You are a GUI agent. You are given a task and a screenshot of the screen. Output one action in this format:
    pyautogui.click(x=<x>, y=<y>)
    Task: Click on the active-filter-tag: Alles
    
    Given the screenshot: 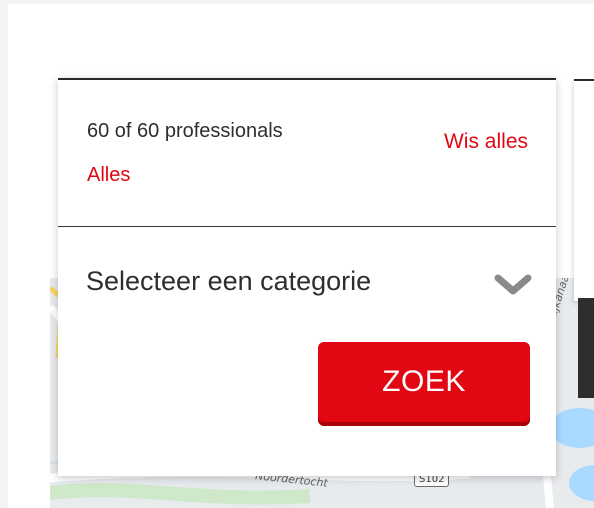 What is the action you would take?
    pyautogui.click(x=108, y=175)
    